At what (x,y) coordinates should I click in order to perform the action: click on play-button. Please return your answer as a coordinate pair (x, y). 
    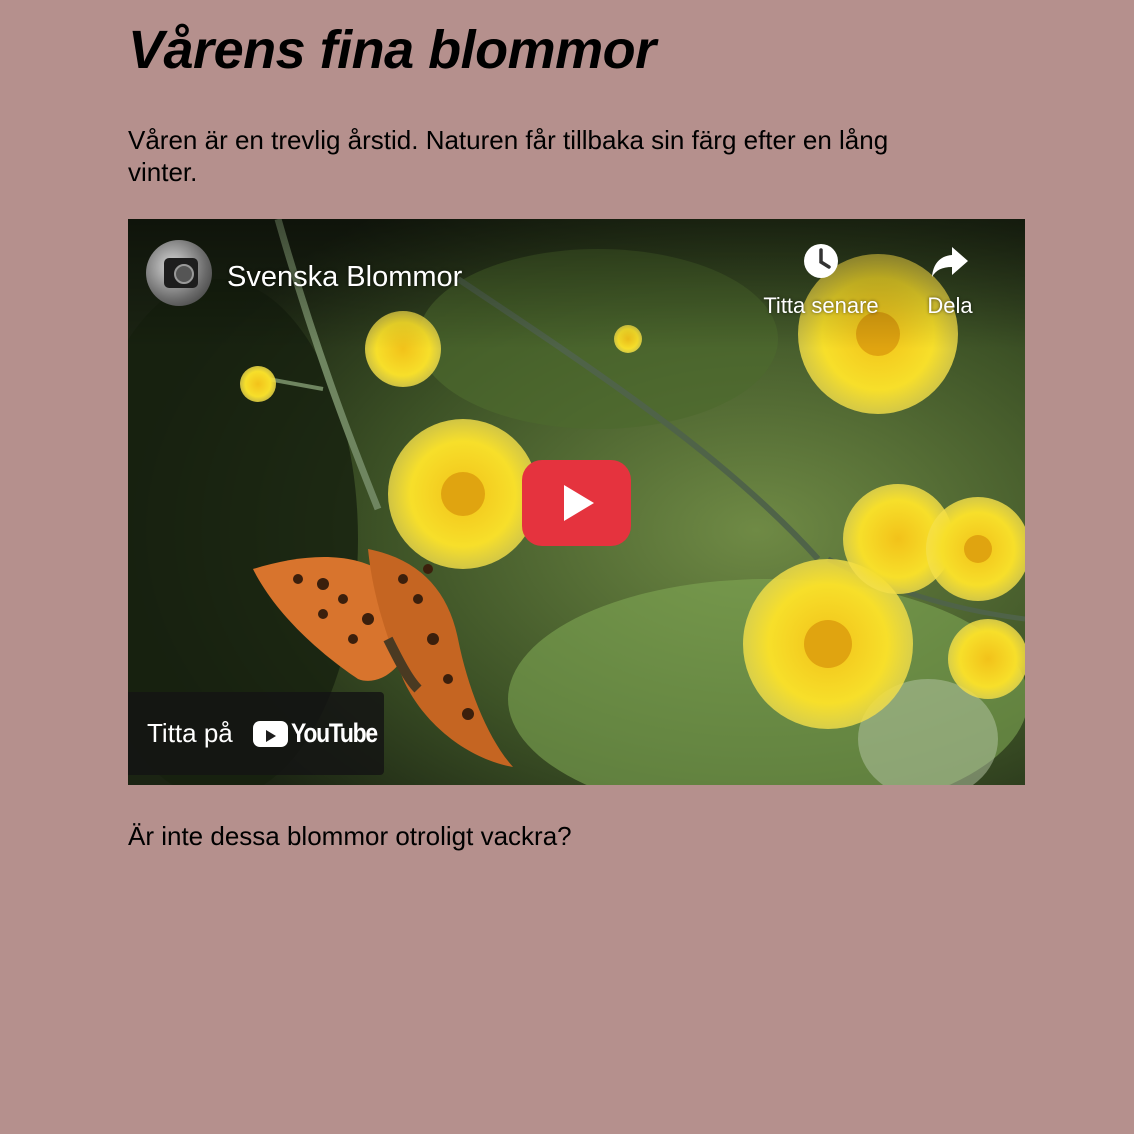
    Looking at the image, I should click on (576, 503).